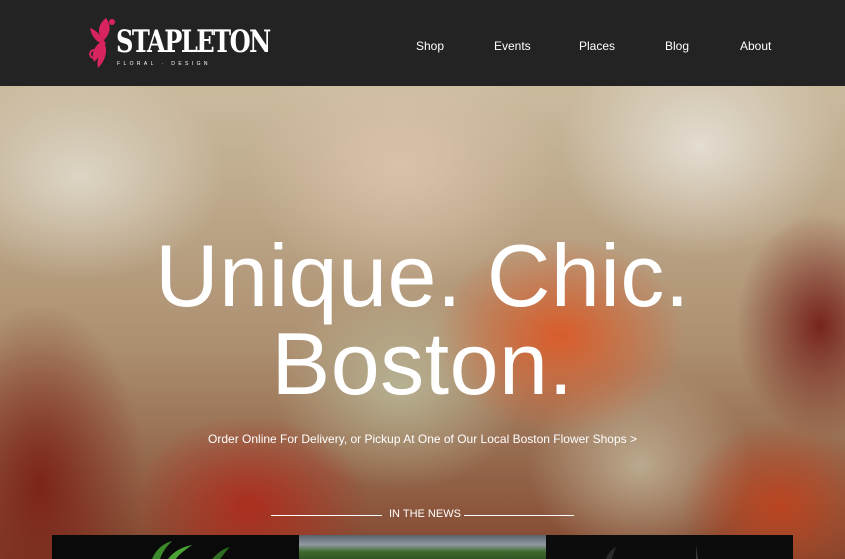 This screenshot has width=845, height=559. I want to click on in-the-news-heading: IN THE NEWS, so click(422, 514).